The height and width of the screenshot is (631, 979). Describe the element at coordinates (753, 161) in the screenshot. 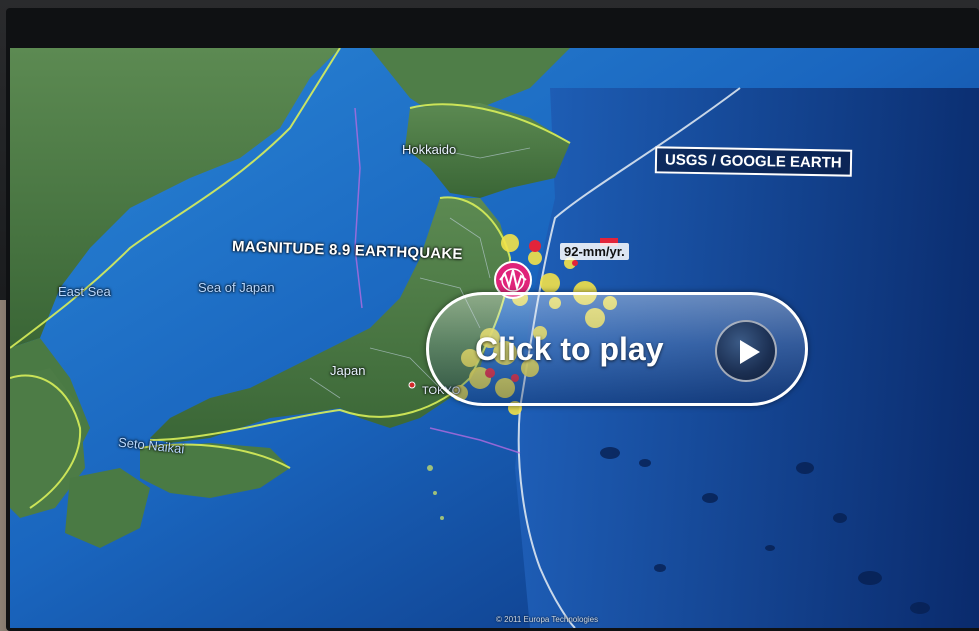

I see `source-badge: USGS / GOOGLE EARTH` at that location.